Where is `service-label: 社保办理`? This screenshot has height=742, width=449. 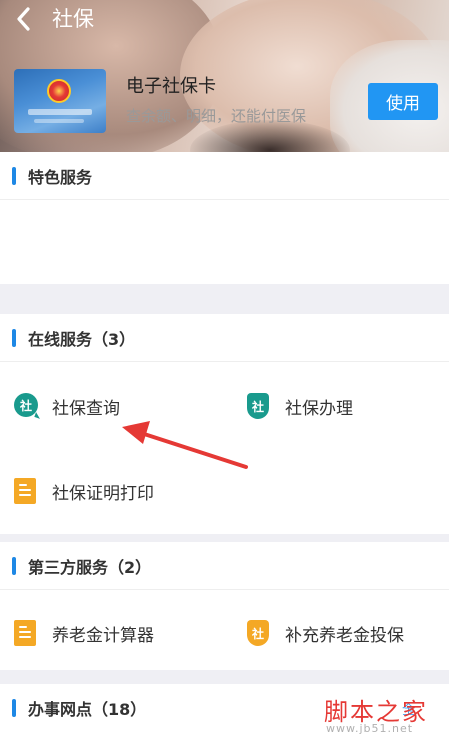
service-label: 社保办理 is located at coordinates (319, 408).